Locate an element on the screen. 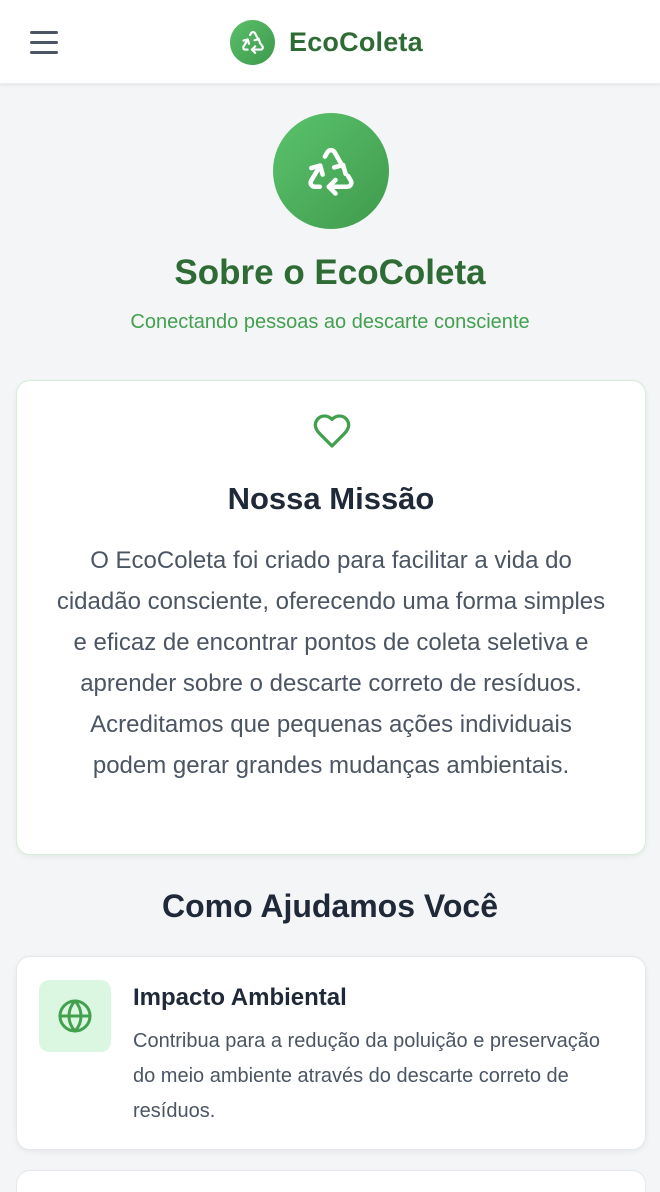  page-title: Sobre o EcoColeta is located at coordinates (330, 272).